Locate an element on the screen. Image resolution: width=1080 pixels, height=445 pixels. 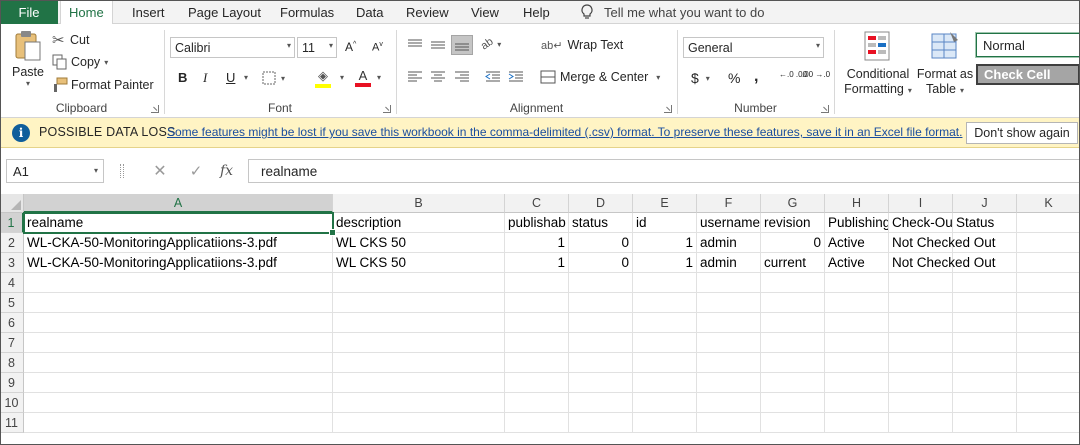
format-painter-button: Format Painter is located at coordinates (103, 85).